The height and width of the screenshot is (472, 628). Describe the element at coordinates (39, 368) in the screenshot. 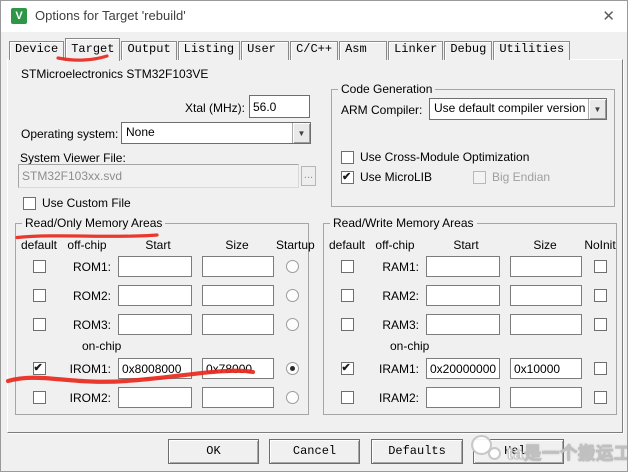

I see `irom1-default-checkbox` at that location.